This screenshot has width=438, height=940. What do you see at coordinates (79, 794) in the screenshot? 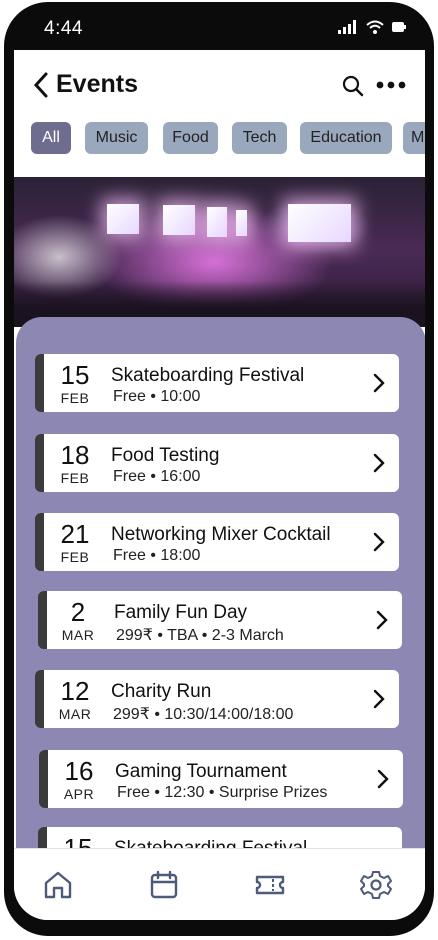
I see `event-month: APR` at bounding box center [79, 794].